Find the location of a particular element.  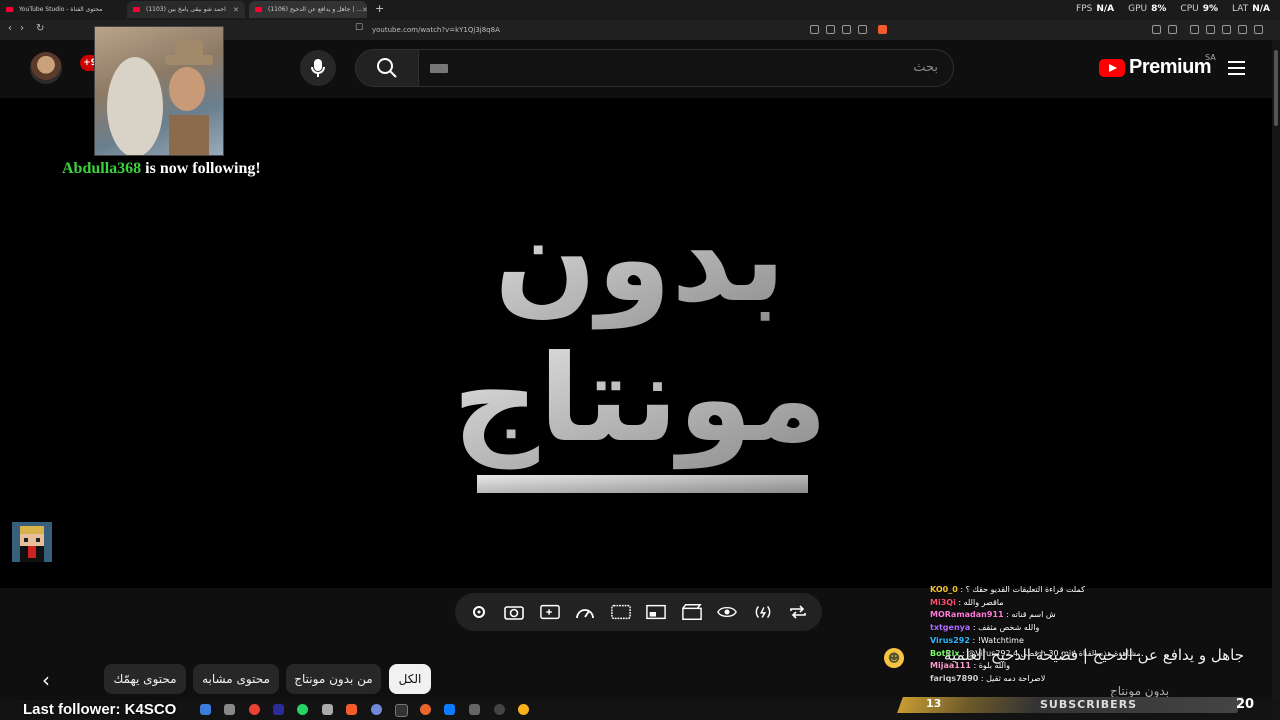

youtube-premium-logo: Premium is located at coordinates (1155, 67).